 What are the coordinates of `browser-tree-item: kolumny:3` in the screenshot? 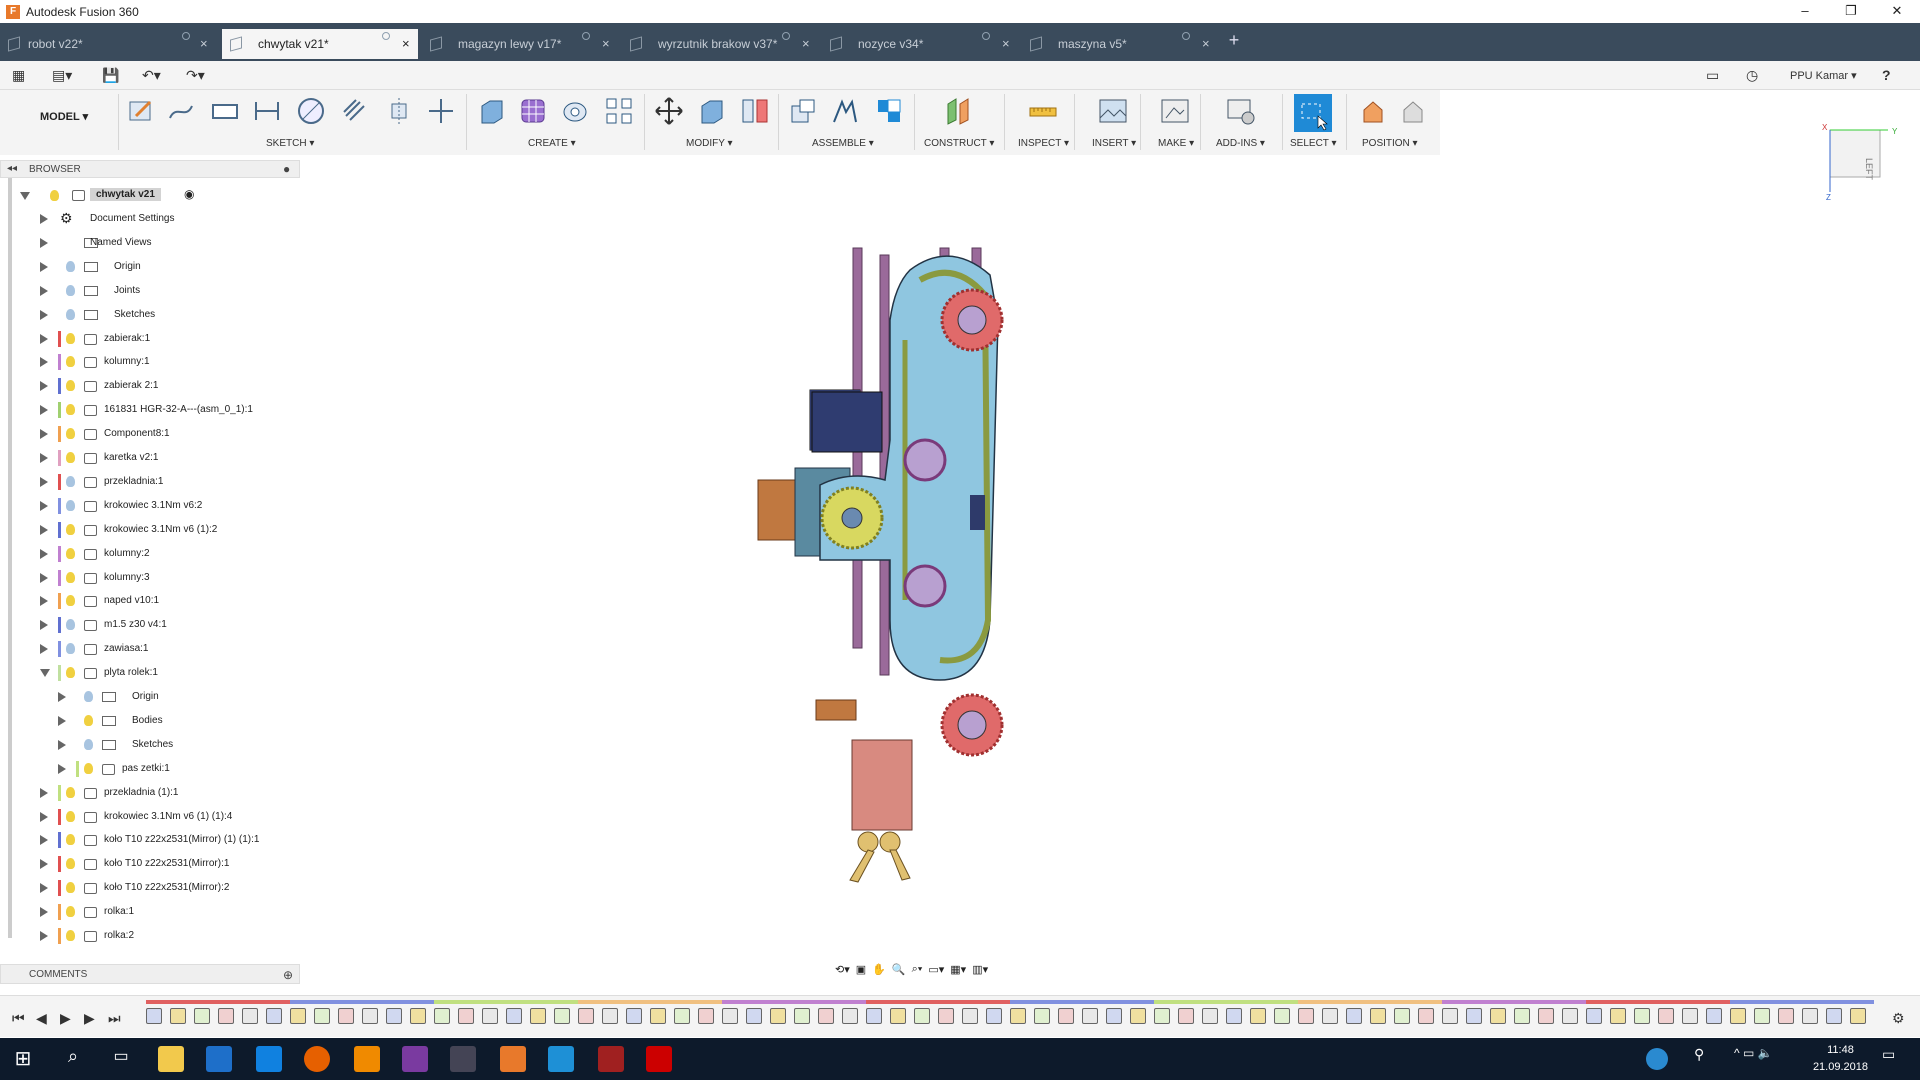 It's located at (170, 578).